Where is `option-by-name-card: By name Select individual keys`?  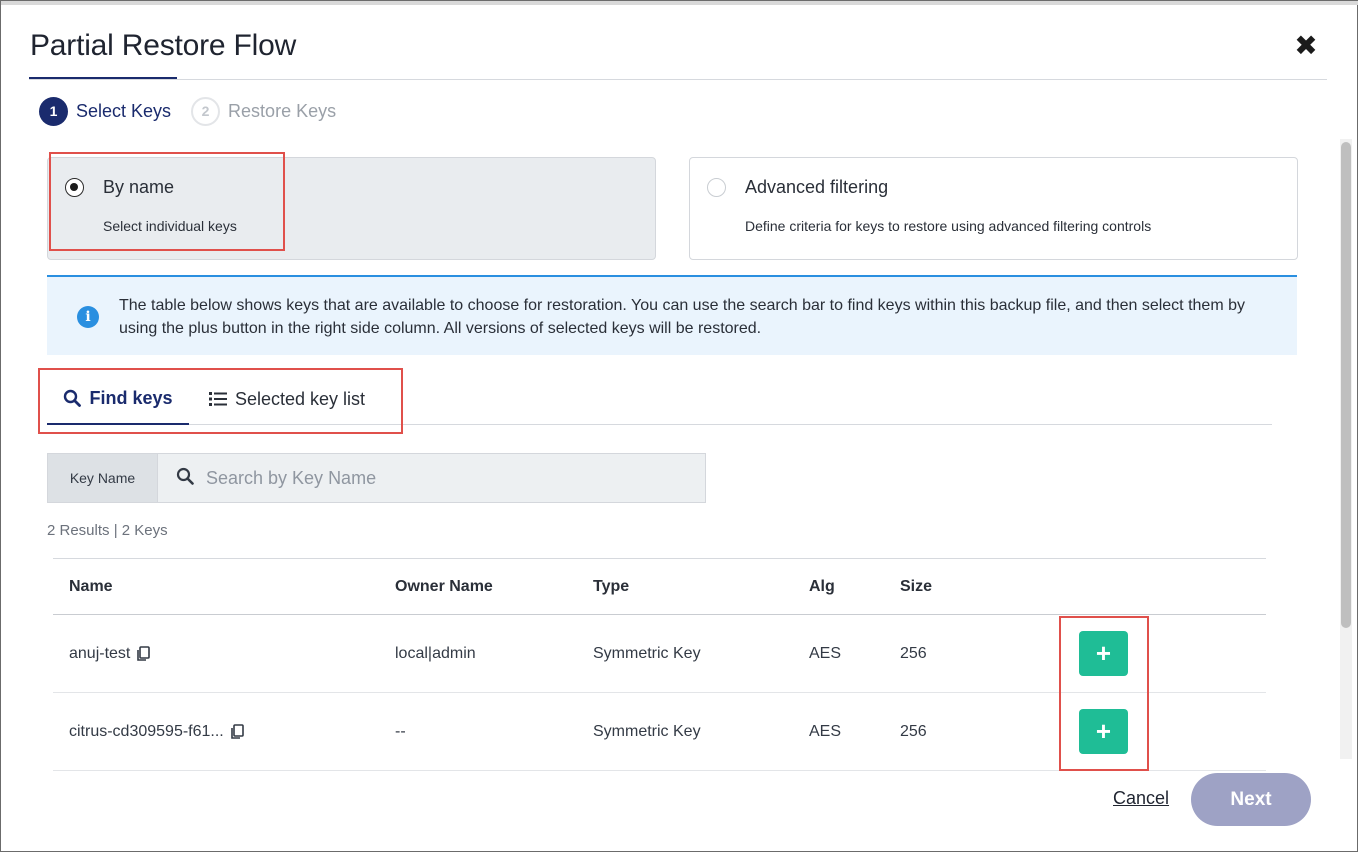 option-by-name-card: By name Select individual keys is located at coordinates (351, 208).